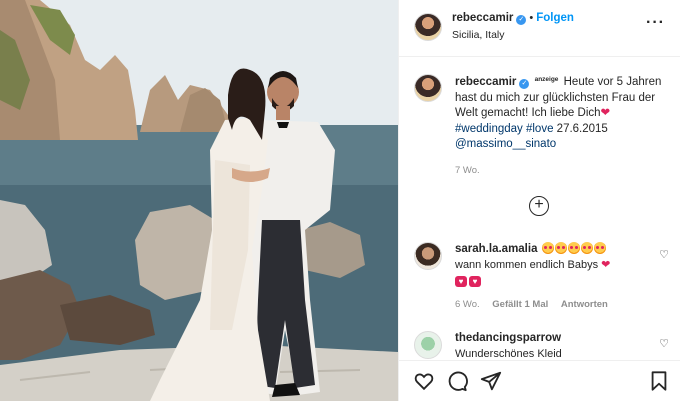 The width and height of the screenshot is (680, 401). I want to click on follow-button: Folgen, so click(555, 18).